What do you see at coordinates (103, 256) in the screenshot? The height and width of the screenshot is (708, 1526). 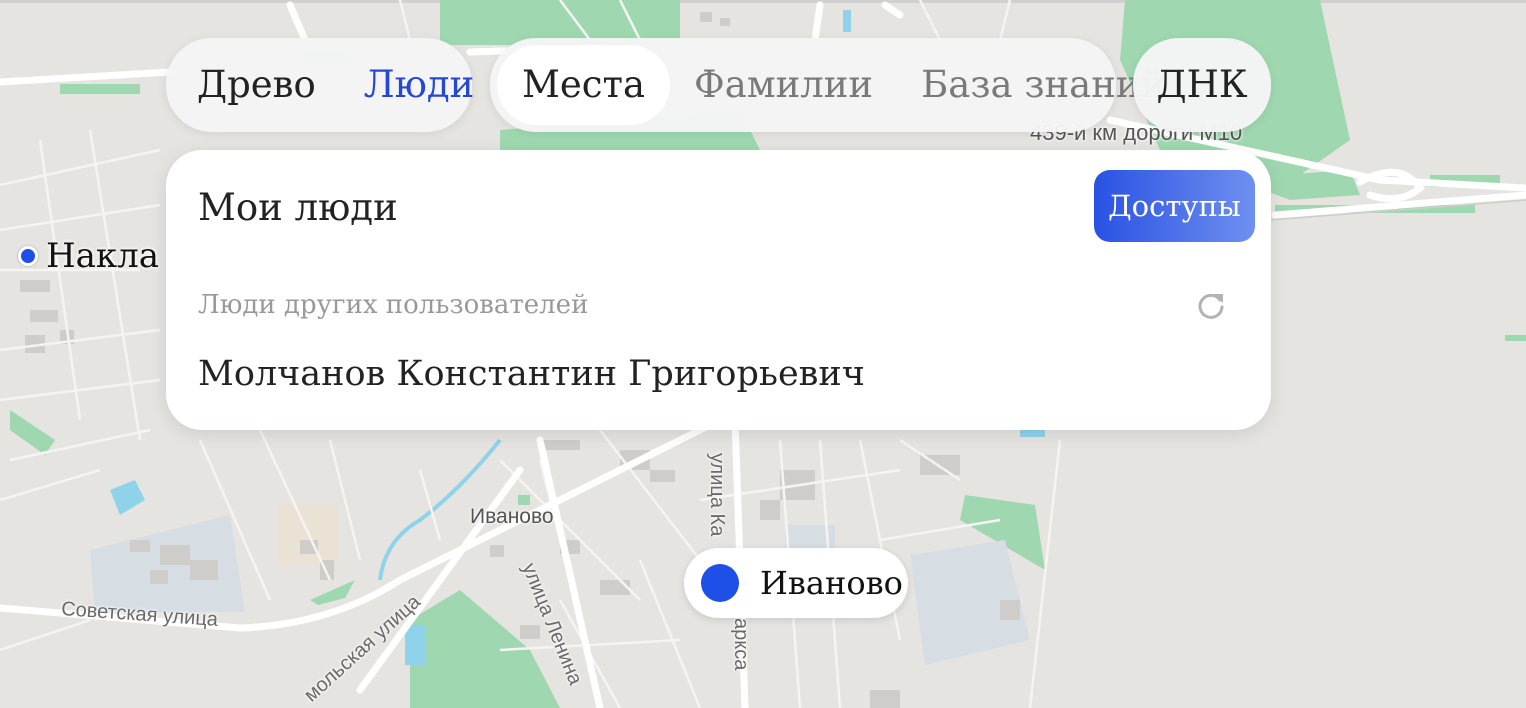 I see `place-marker-label: Накла` at bounding box center [103, 256].